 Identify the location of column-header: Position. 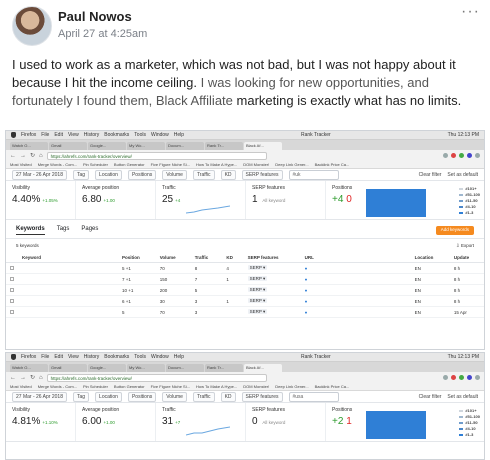
(137, 258).